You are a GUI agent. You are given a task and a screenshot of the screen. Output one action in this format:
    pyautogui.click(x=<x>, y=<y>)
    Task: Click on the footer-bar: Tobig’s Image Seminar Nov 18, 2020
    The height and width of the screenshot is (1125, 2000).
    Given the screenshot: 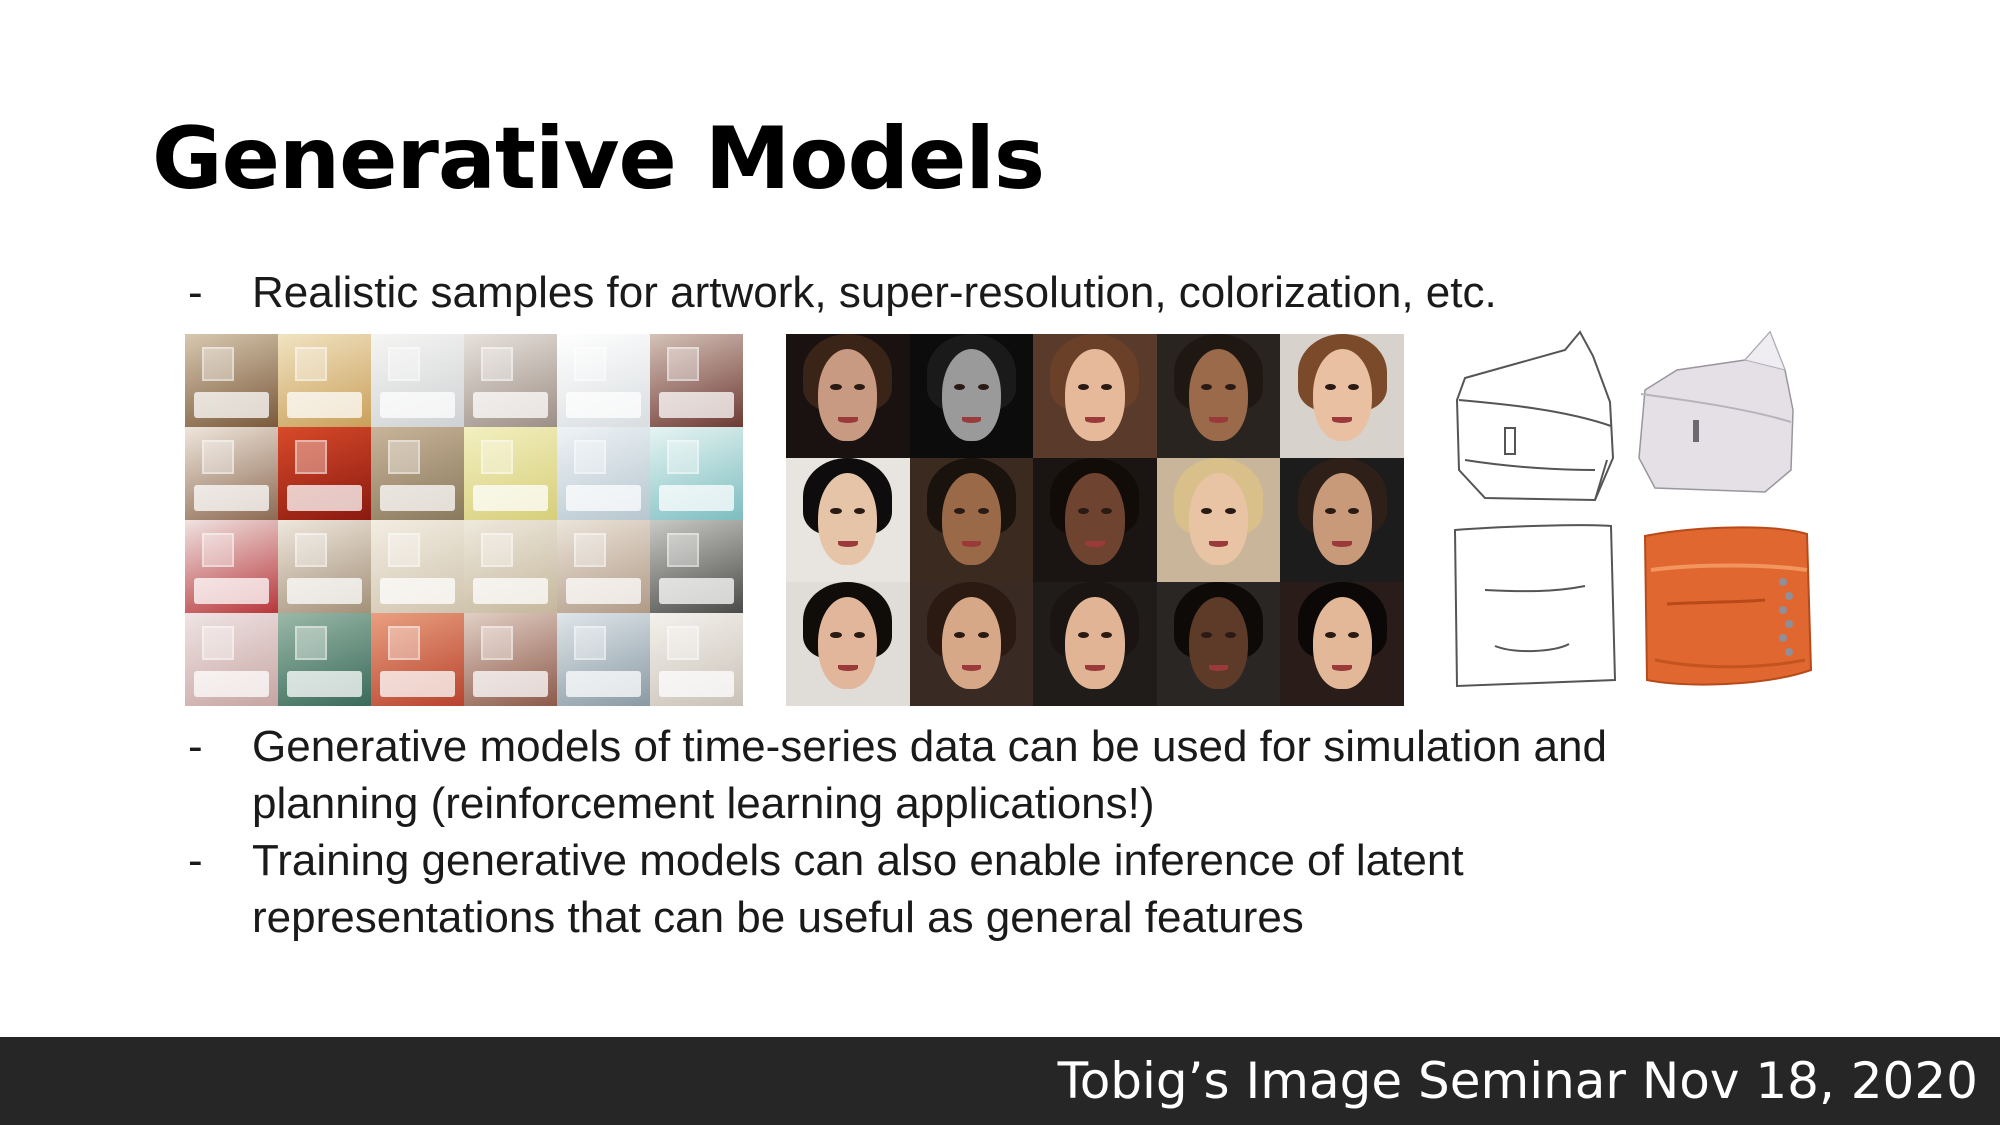 What is the action you would take?
    pyautogui.click(x=1000, y=1081)
    